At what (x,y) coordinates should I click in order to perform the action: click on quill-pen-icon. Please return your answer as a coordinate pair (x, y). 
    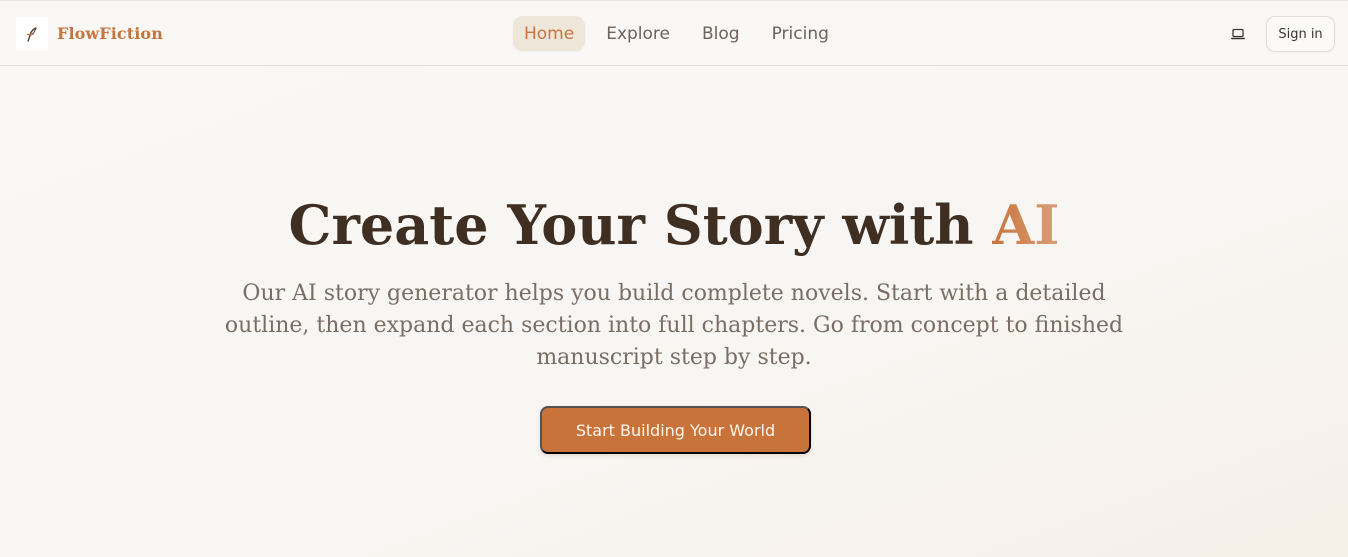
    Looking at the image, I should click on (32, 33).